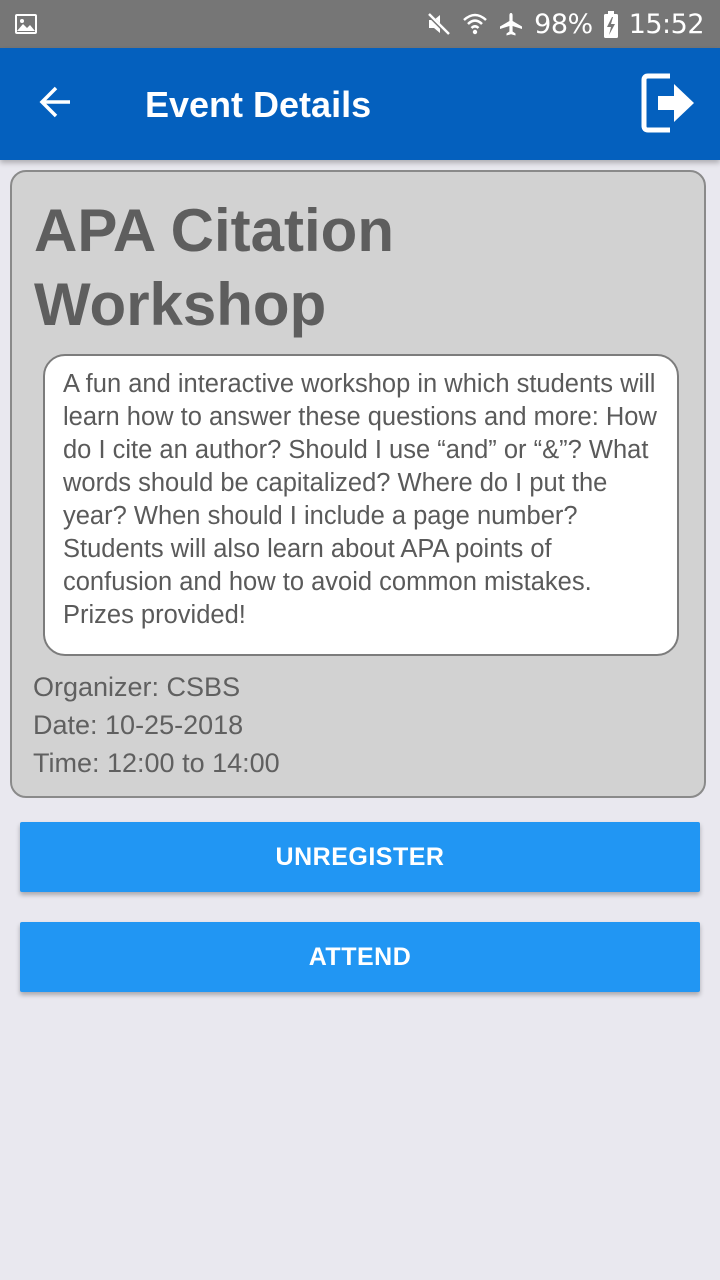 This screenshot has height=1280, width=720. Describe the element at coordinates (137, 687) in the screenshot. I see `event-organizer: Organizer: CSBS` at that location.